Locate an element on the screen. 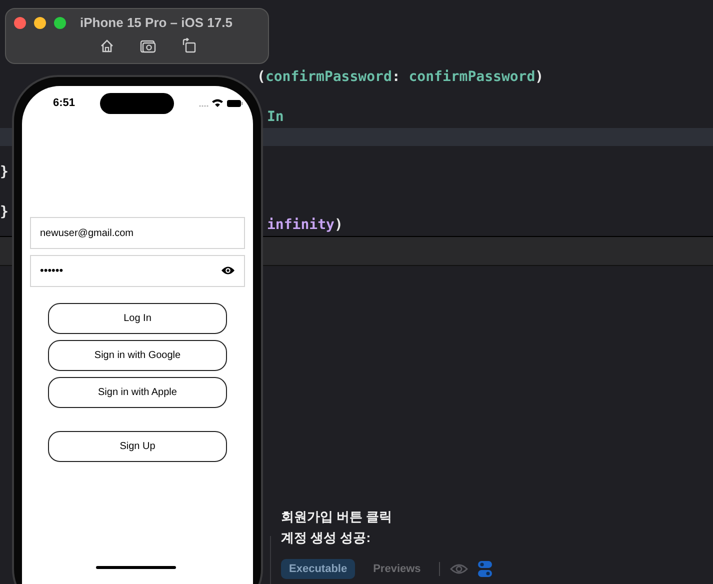  window-title: iPhone 15 Pro – iOS 17.5 is located at coordinates (156, 22).